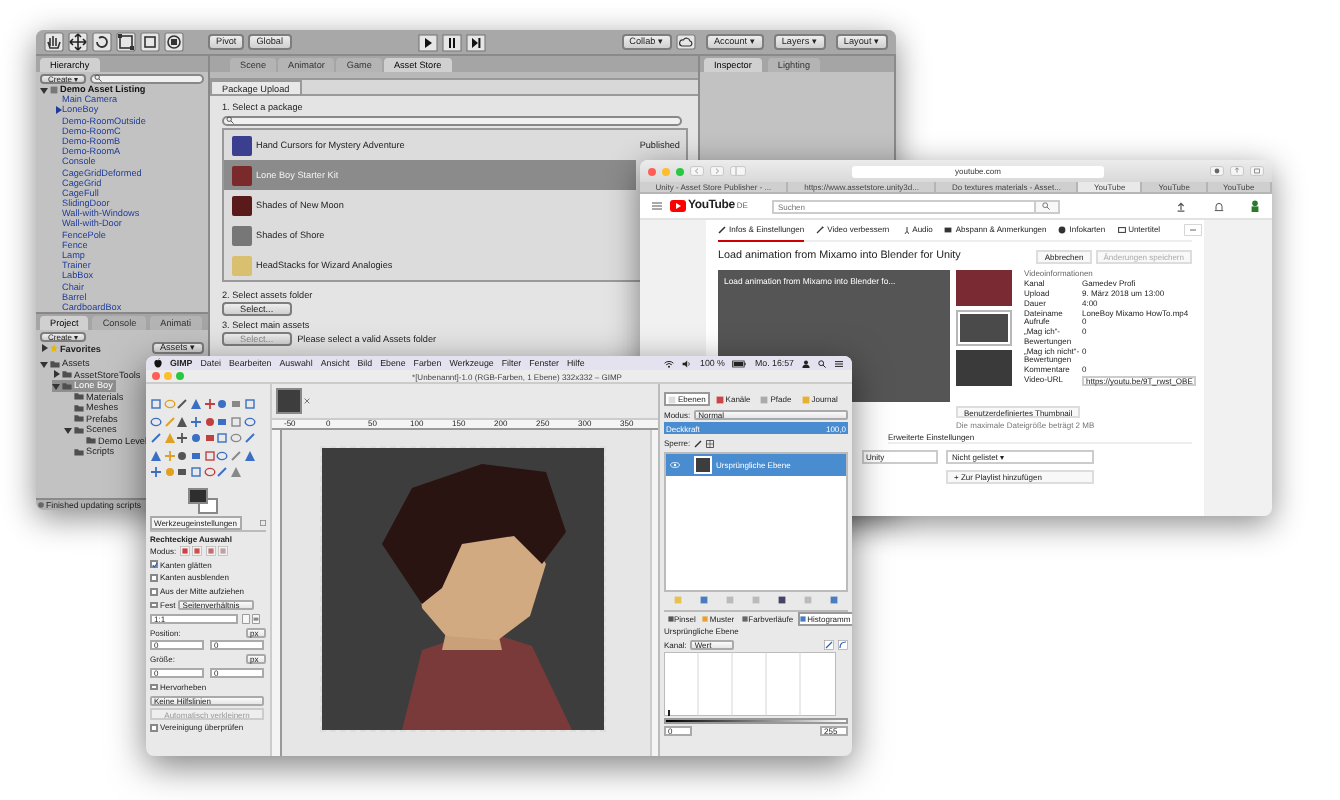 The width and height of the screenshot is (1340, 800). What do you see at coordinates (839, 363) in the screenshot?
I see `list-icon` at bounding box center [839, 363].